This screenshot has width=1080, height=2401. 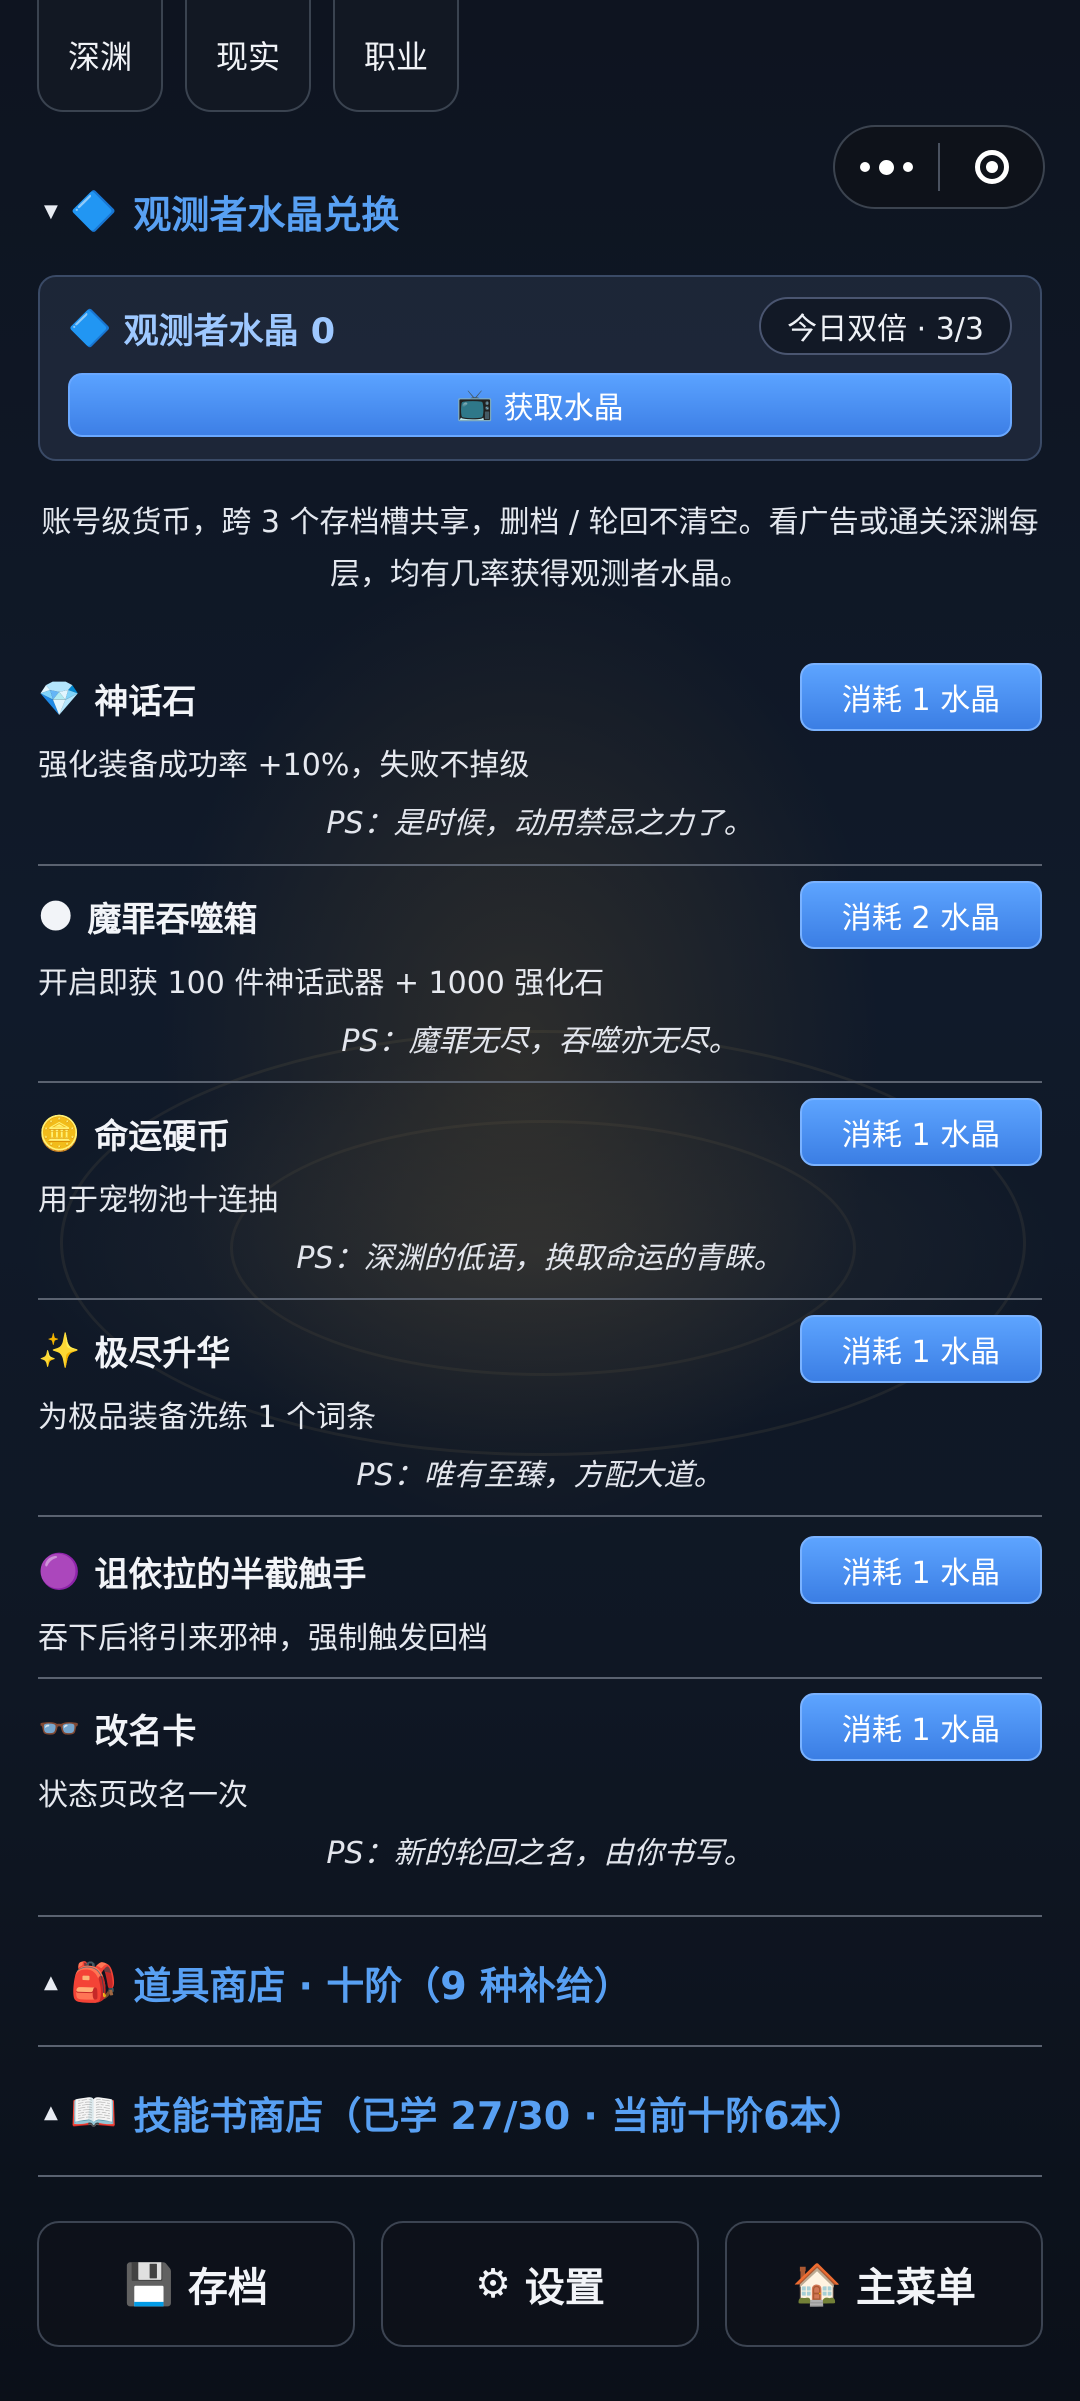 What do you see at coordinates (59, 1350) in the screenshot?
I see `sparkles-icon: ✨` at bounding box center [59, 1350].